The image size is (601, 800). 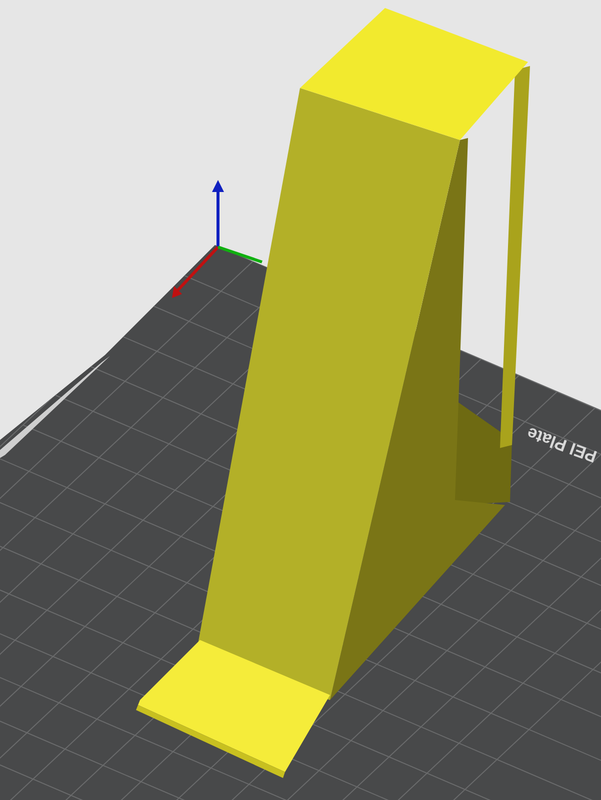 What do you see at coordinates (562, 444) in the screenshot?
I see `bed-label: PEI Plate` at bounding box center [562, 444].